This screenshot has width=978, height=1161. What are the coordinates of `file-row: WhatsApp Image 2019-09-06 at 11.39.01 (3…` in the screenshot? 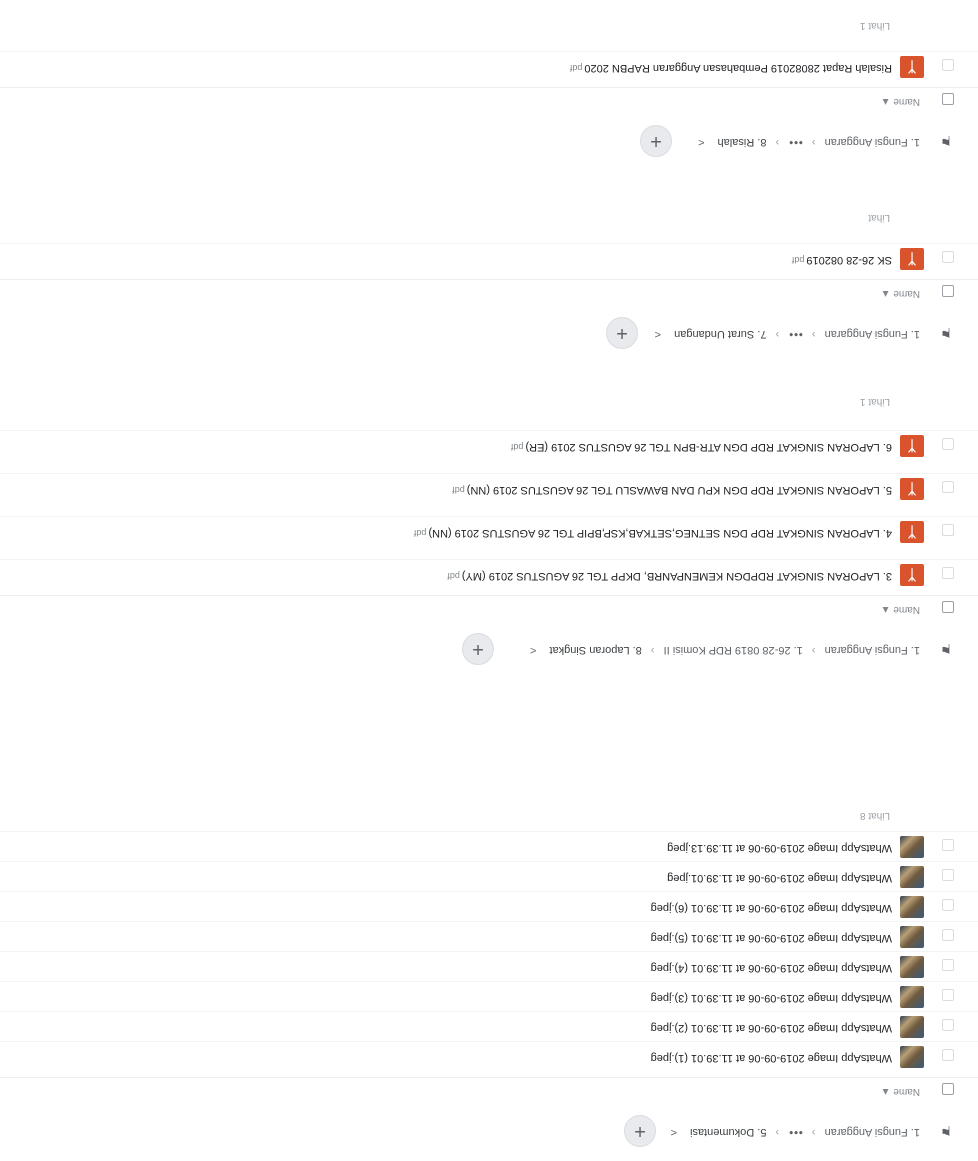 It's located at (489, 996).